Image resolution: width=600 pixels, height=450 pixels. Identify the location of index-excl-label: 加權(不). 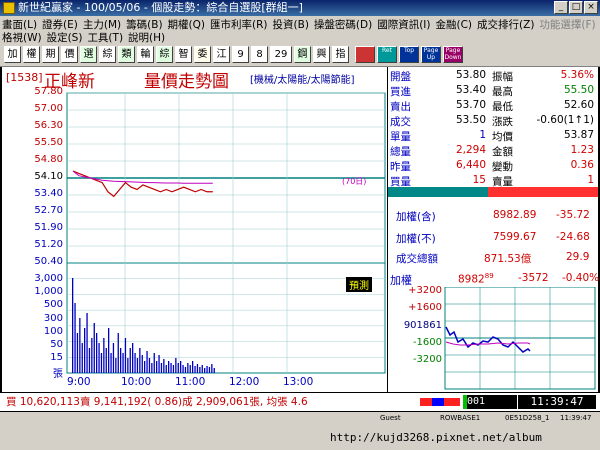
(416, 239).